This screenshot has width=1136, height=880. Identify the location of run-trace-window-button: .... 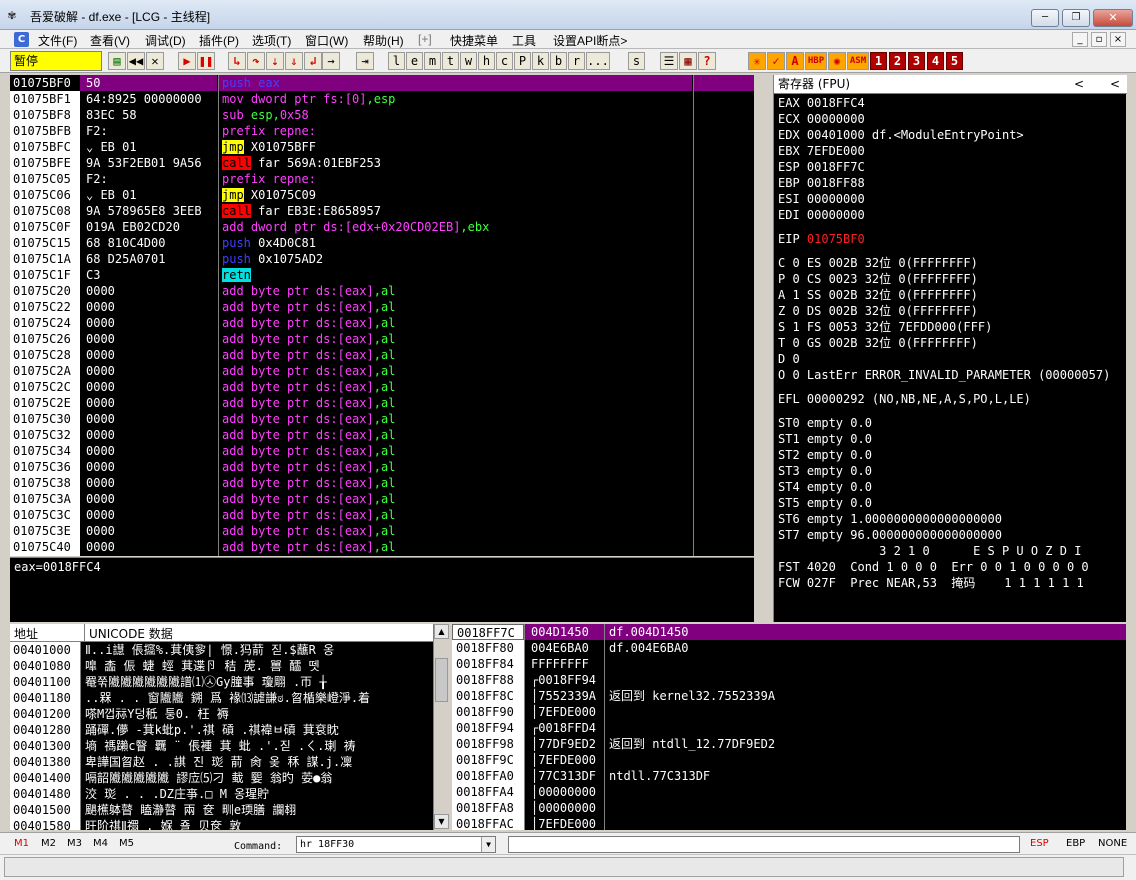
(598, 61).